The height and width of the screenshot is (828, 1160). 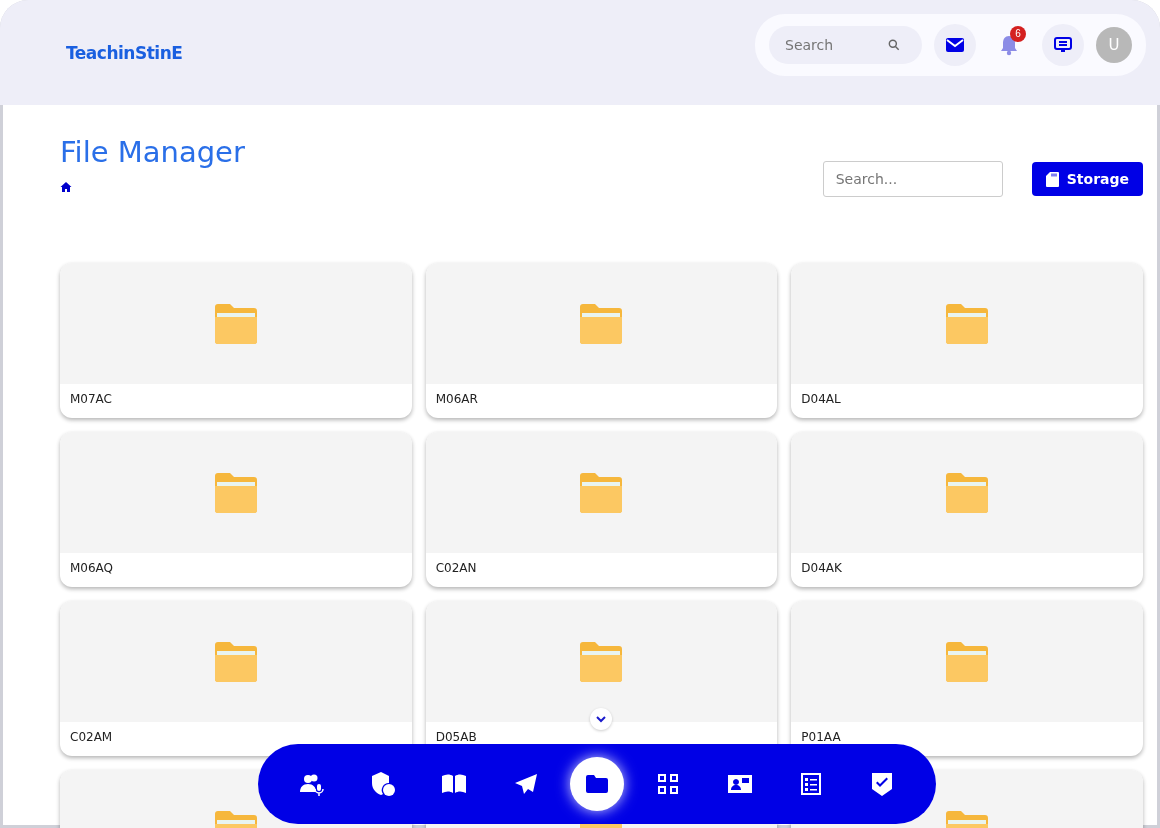 I want to click on home-icon, so click(x=66, y=187).